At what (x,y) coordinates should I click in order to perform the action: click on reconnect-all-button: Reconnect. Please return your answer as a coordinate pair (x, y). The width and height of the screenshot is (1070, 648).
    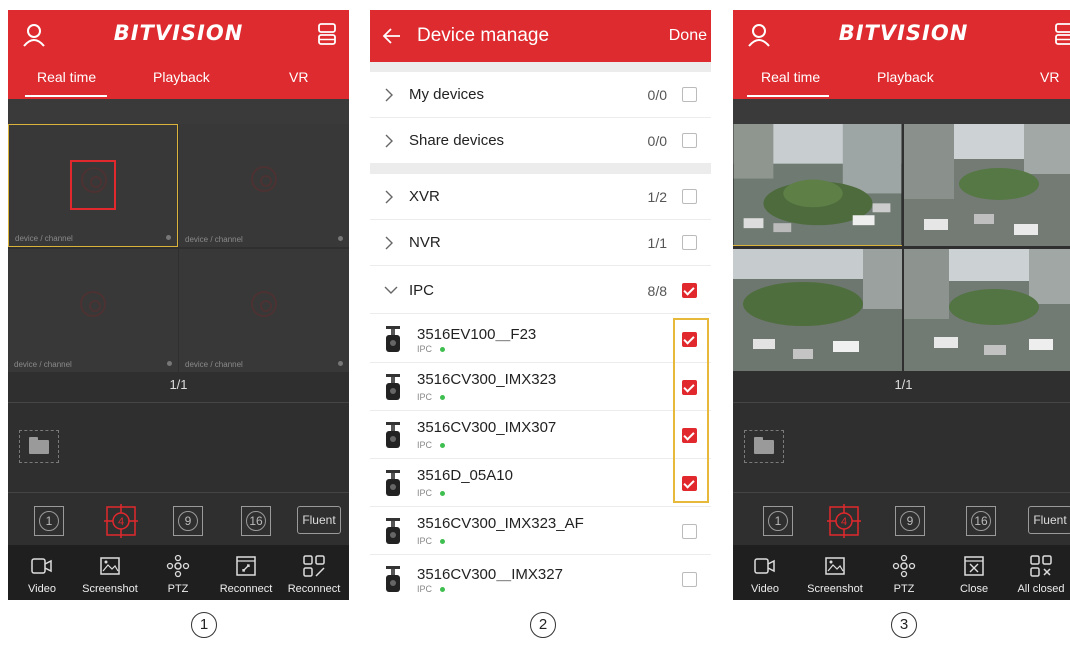
    Looking at the image, I should click on (314, 572).